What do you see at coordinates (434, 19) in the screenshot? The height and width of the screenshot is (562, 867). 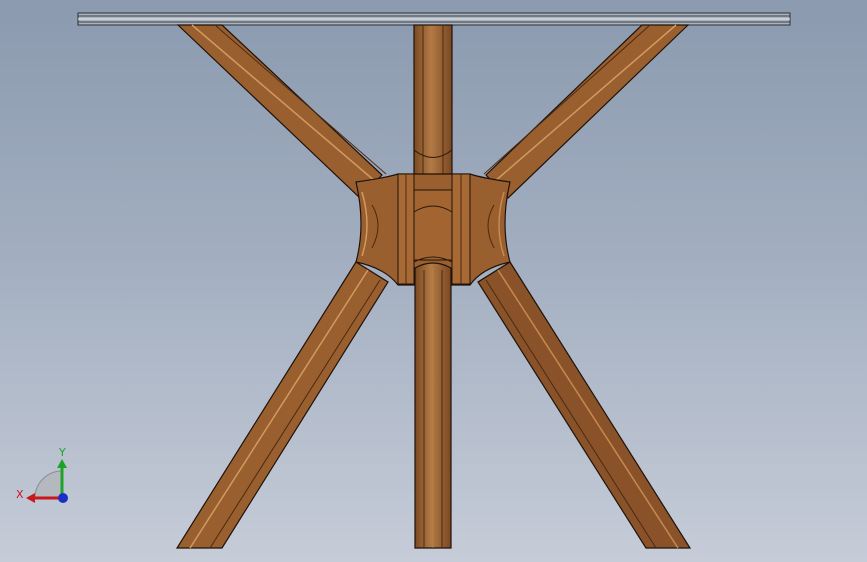 I see `table-top` at bounding box center [434, 19].